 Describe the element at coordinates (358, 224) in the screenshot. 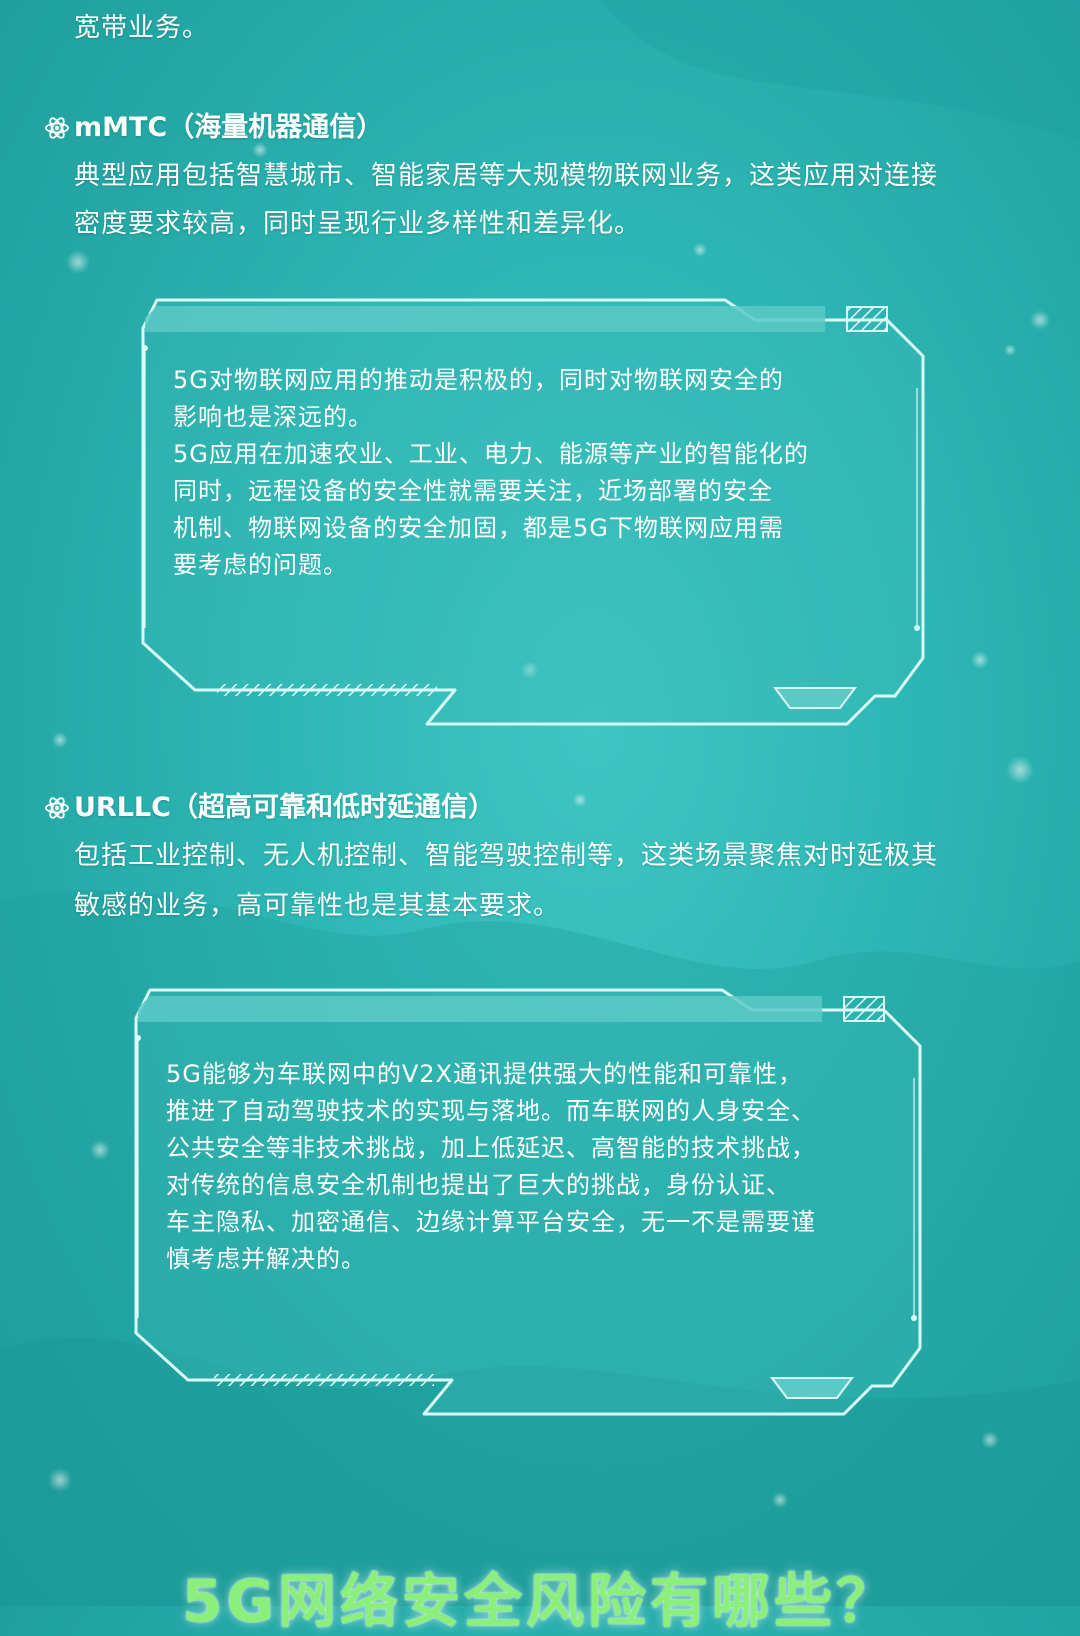

I see `mmtc-desc-line-2: 密度要求较高，同时呈现行业多样性和差异化。` at that location.